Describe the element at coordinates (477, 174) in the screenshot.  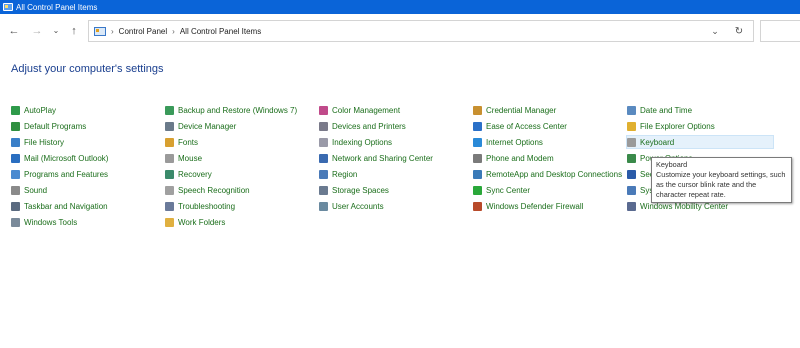
I see `remoteapp-icon` at that location.